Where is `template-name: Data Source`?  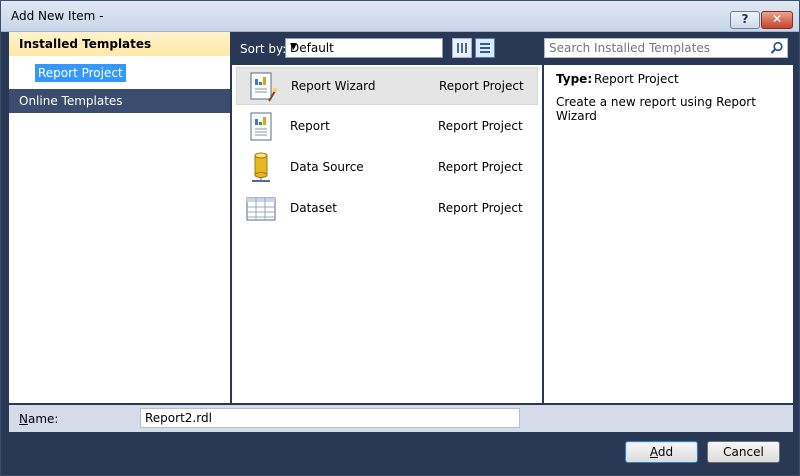 template-name: Data Source is located at coordinates (327, 167).